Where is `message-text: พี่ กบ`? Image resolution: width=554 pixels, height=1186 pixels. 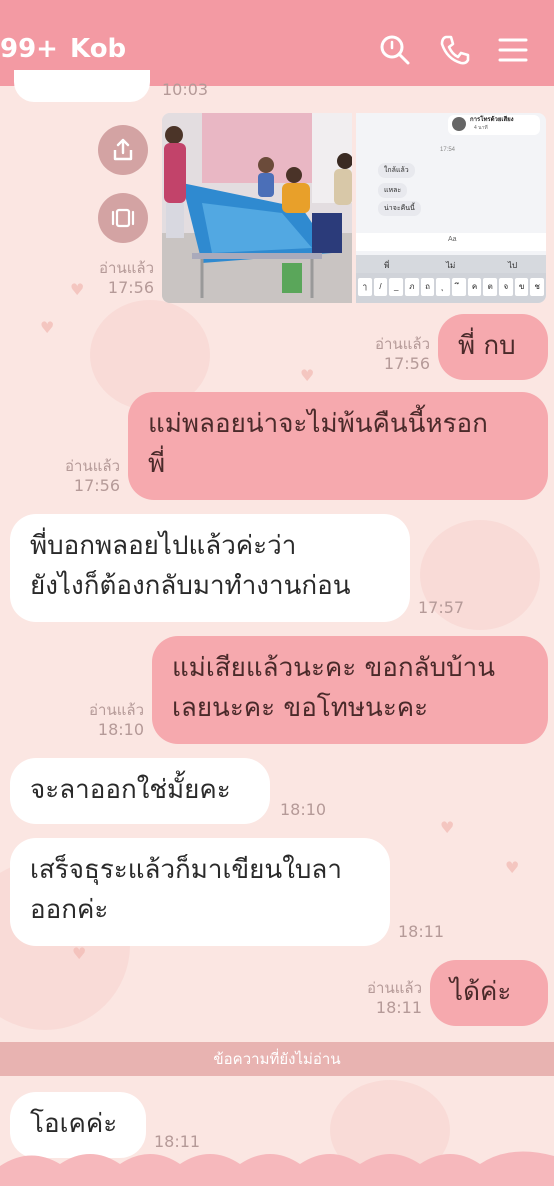 message-text: พี่ กบ is located at coordinates (487, 346).